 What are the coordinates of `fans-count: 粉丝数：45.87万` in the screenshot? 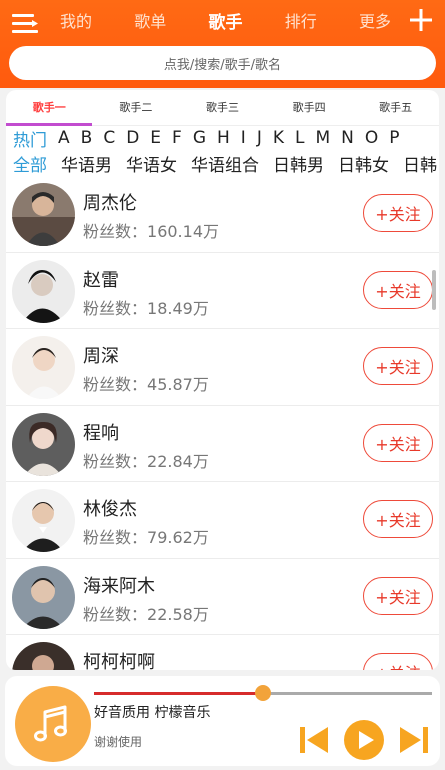 It's located at (146, 383).